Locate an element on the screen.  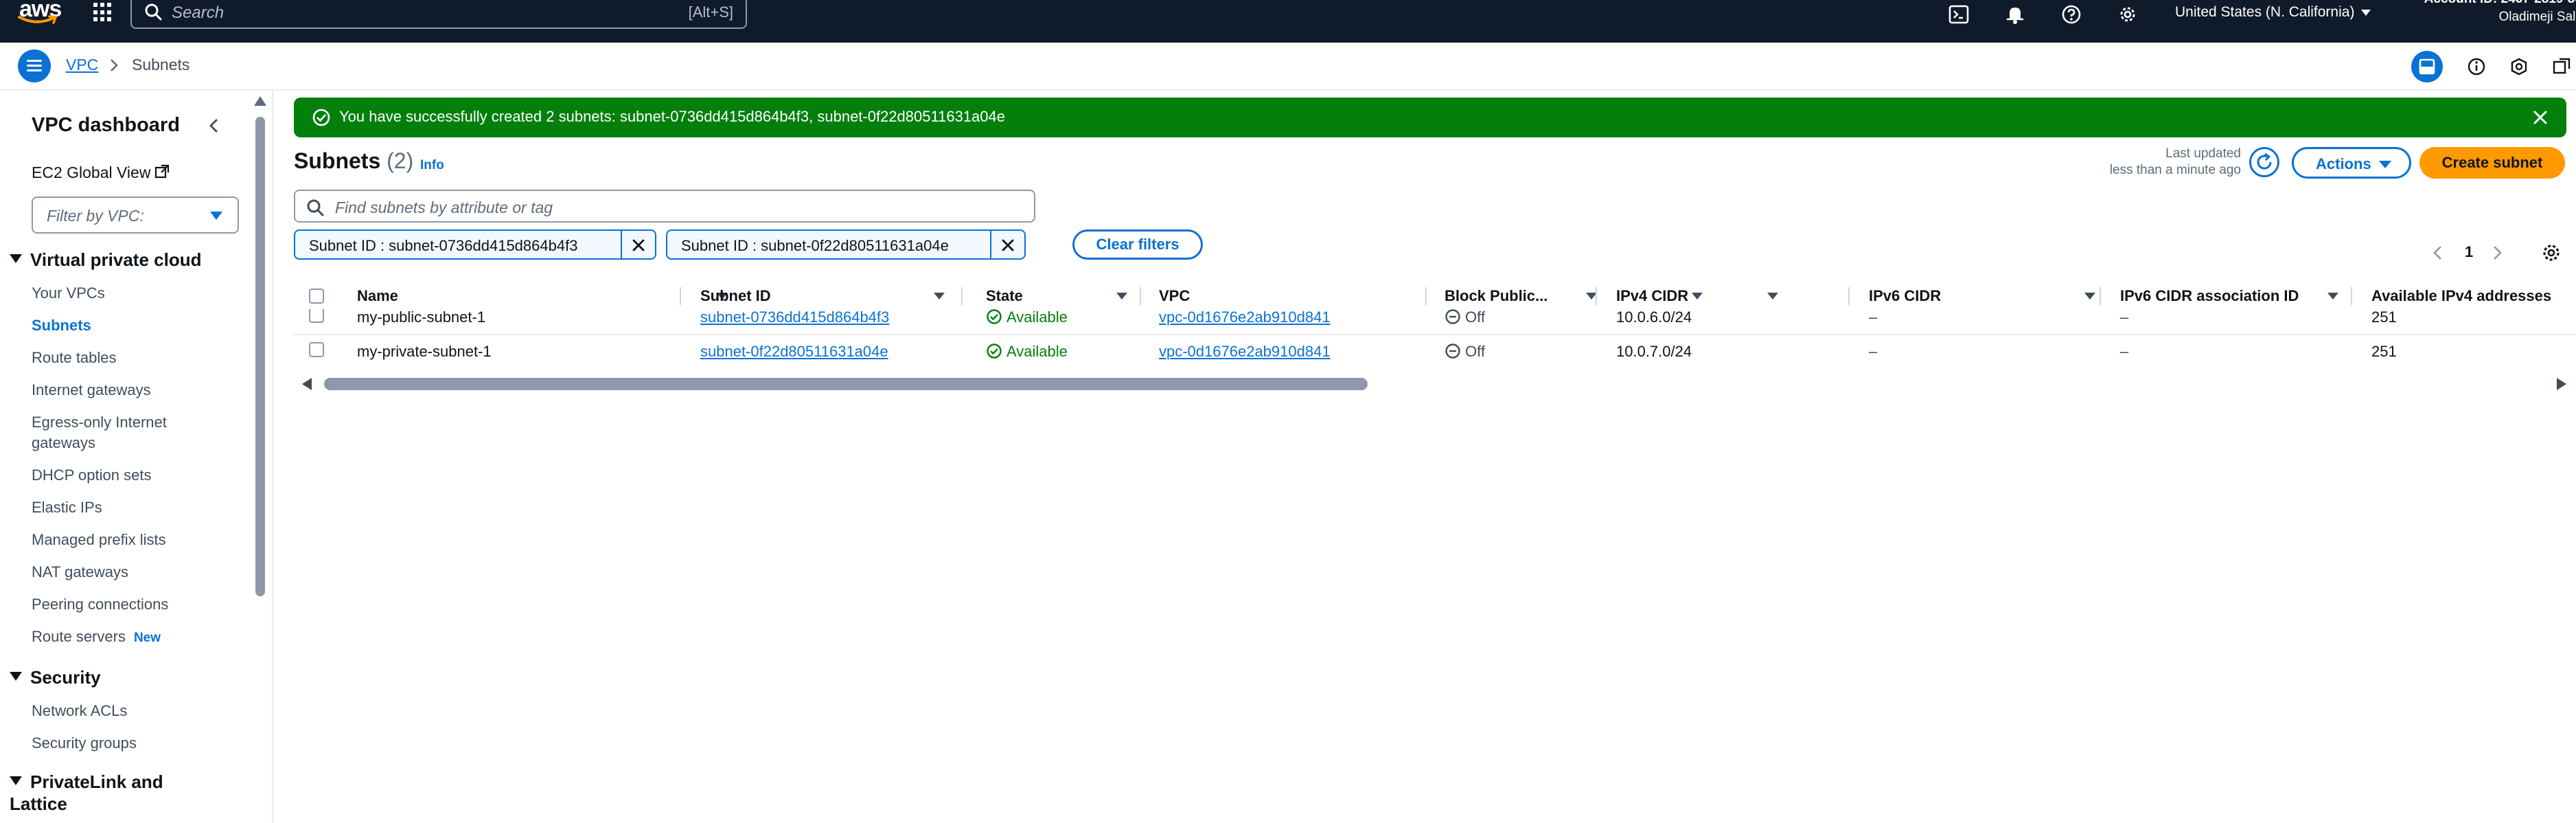
gear-icon is located at coordinates (2127, 14).